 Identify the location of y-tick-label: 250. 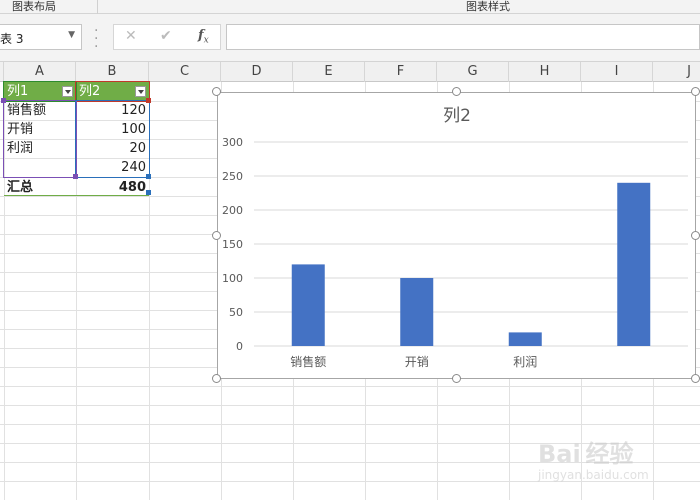
(232, 176).